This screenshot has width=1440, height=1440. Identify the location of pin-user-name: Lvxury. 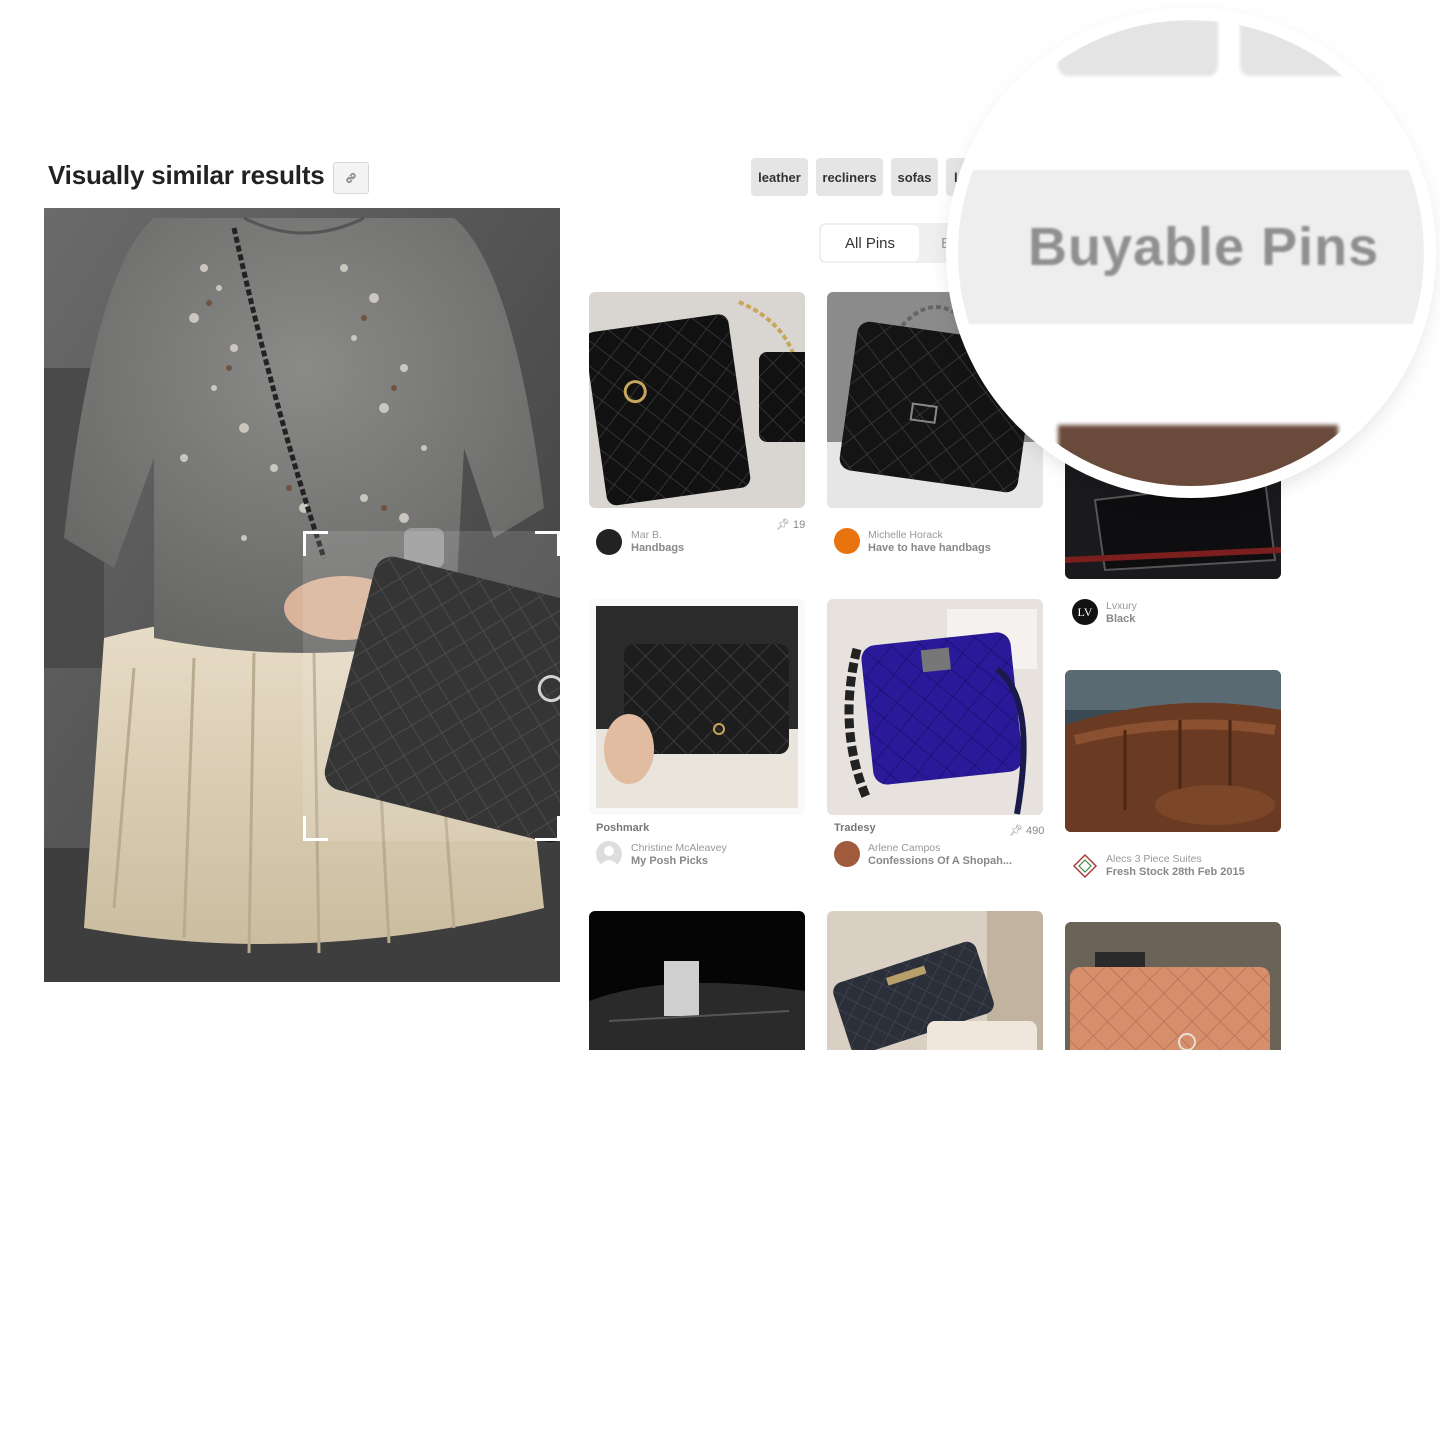
(1121, 606).